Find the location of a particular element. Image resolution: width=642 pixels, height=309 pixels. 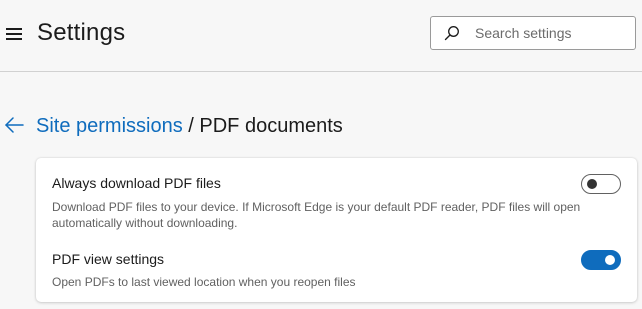

breadcrumb-current-page: PDF documents is located at coordinates (271, 126).